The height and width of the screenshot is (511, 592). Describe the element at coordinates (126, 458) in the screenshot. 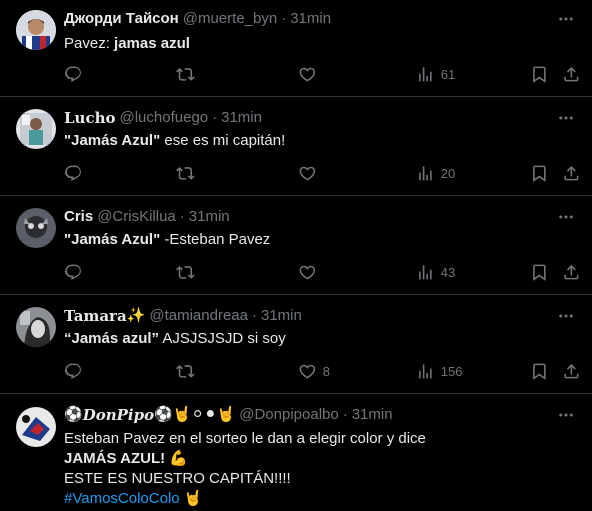

I see `tweet-line: JAMÁS AZUL! 💪` at that location.